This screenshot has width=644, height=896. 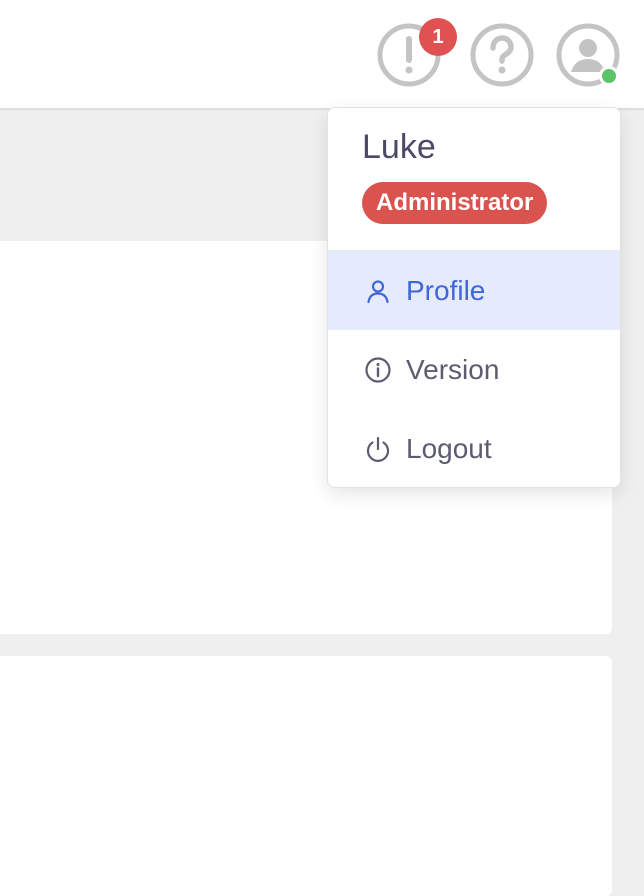 I want to click on user-menu-header: Luke Administrator, so click(x=474, y=179).